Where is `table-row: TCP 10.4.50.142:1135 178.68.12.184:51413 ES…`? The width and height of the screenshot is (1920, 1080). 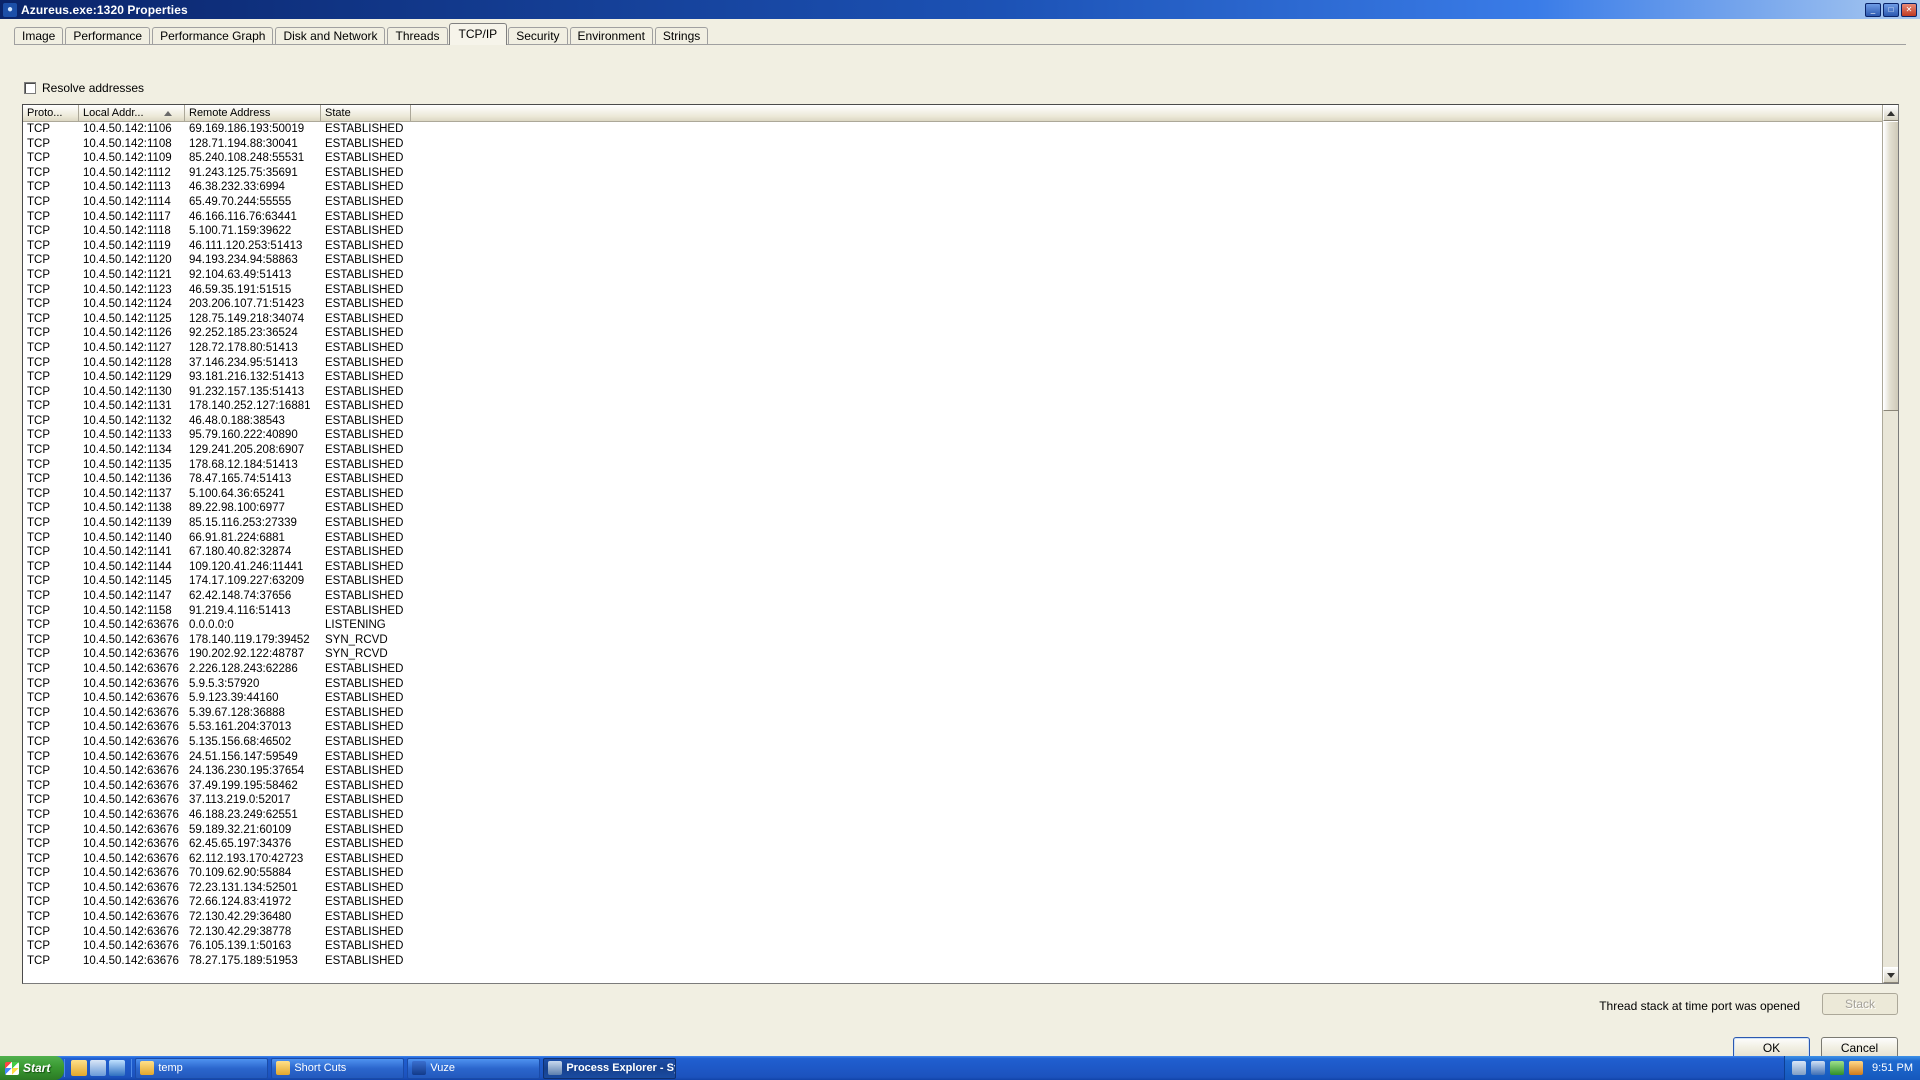
table-row: TCP 10.4.50.142:1135 178.68.12.184:51413 ES… is located at coordinates (960, 465).